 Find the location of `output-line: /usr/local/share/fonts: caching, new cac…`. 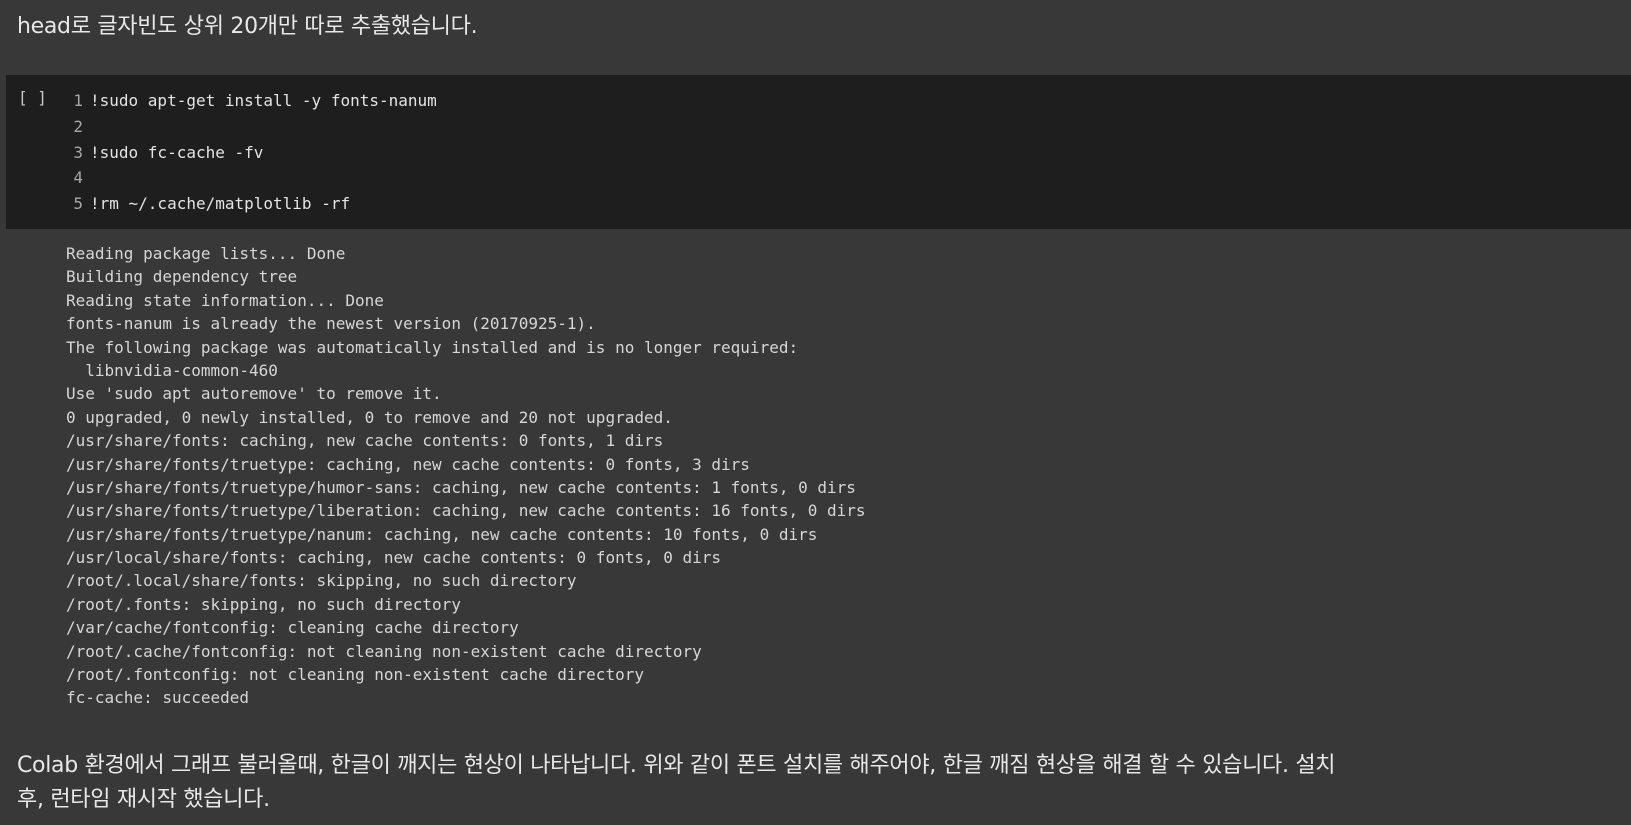

output-line: /usr/local/share/fonts: caching, new cac… is located at coordinates (394, 558).